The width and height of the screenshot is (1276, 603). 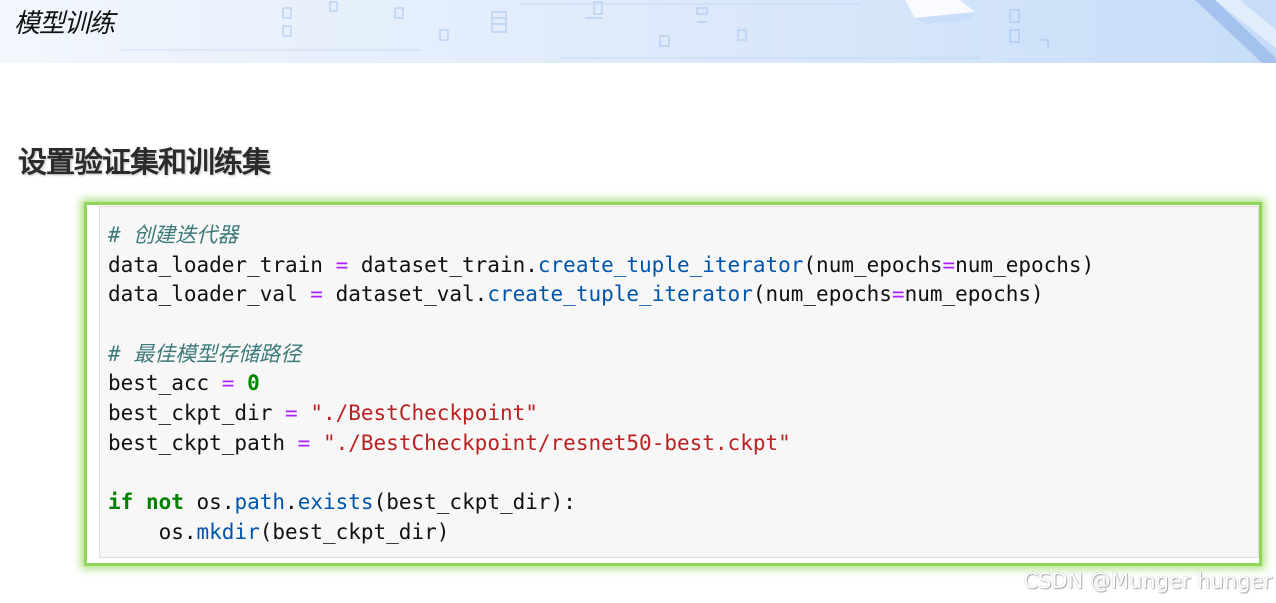 What do you see at coordinates (601, 355) in the screenshot?
I see `code-line: # 最佳模型存储路径` at bounding box center [601, 355].